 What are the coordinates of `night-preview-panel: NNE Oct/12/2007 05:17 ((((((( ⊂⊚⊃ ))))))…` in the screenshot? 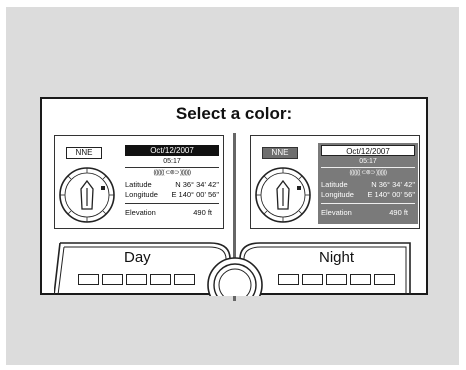 It's located at (335, 182).